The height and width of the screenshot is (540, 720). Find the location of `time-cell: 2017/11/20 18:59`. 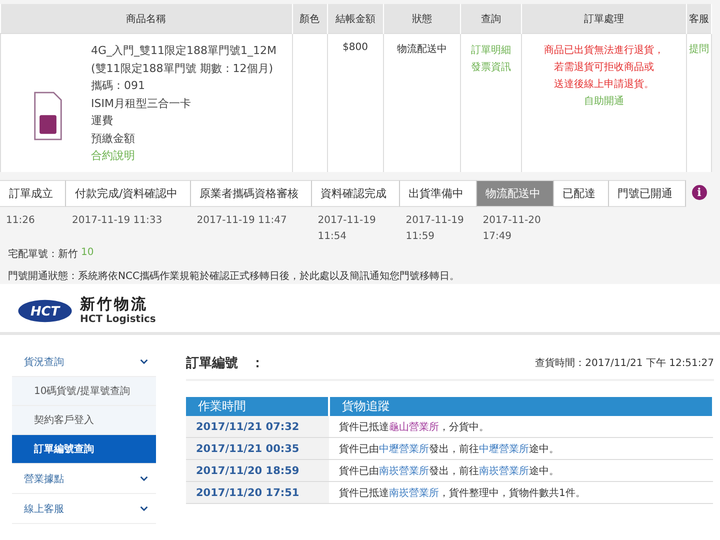

time-cell: 2017/11/20 18:59 is located at coordinates (257, 471).